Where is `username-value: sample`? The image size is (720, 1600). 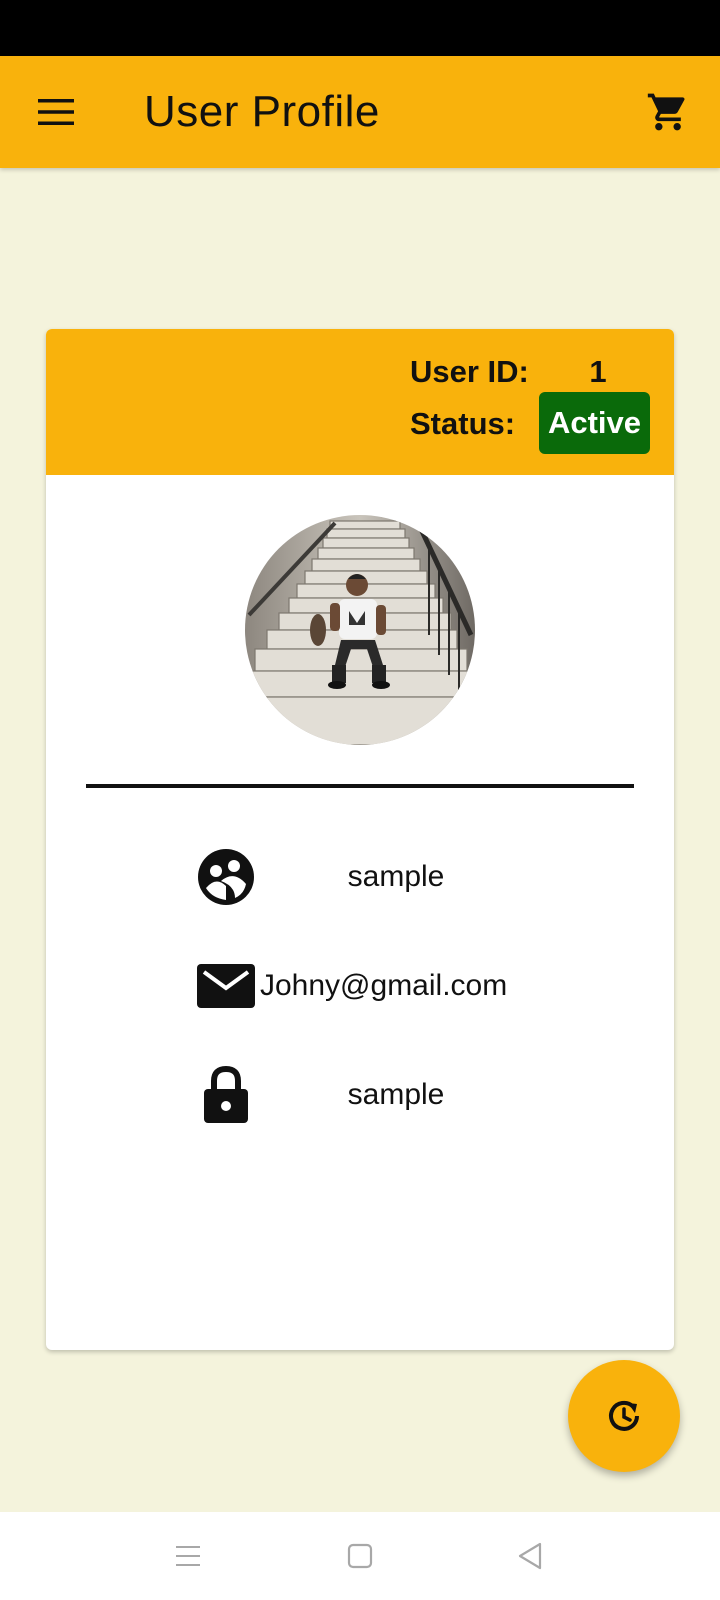 username-value: sample is located at coordinates (396, 876).